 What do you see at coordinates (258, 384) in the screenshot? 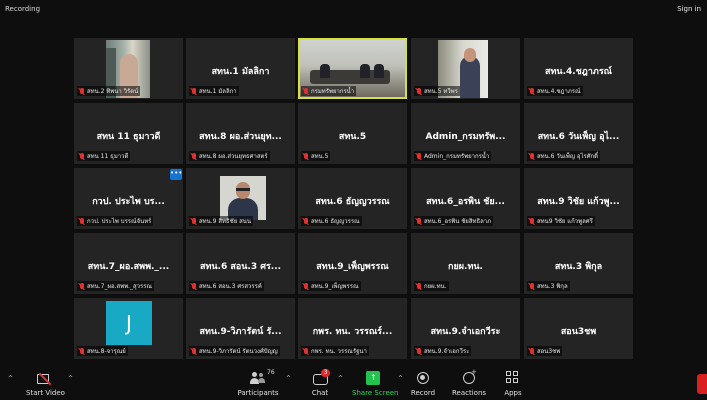
I see `participants-button: 76 Participants` at bounding box center [258, 384].